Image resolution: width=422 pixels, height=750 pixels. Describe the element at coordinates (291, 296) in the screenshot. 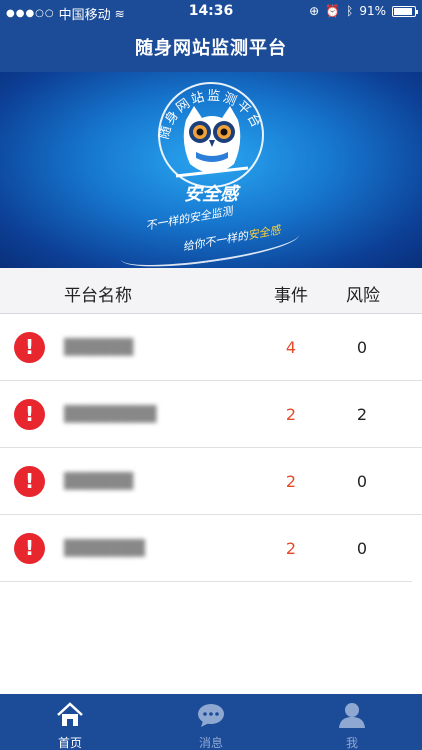

I see `header-events: 事件` at that location.